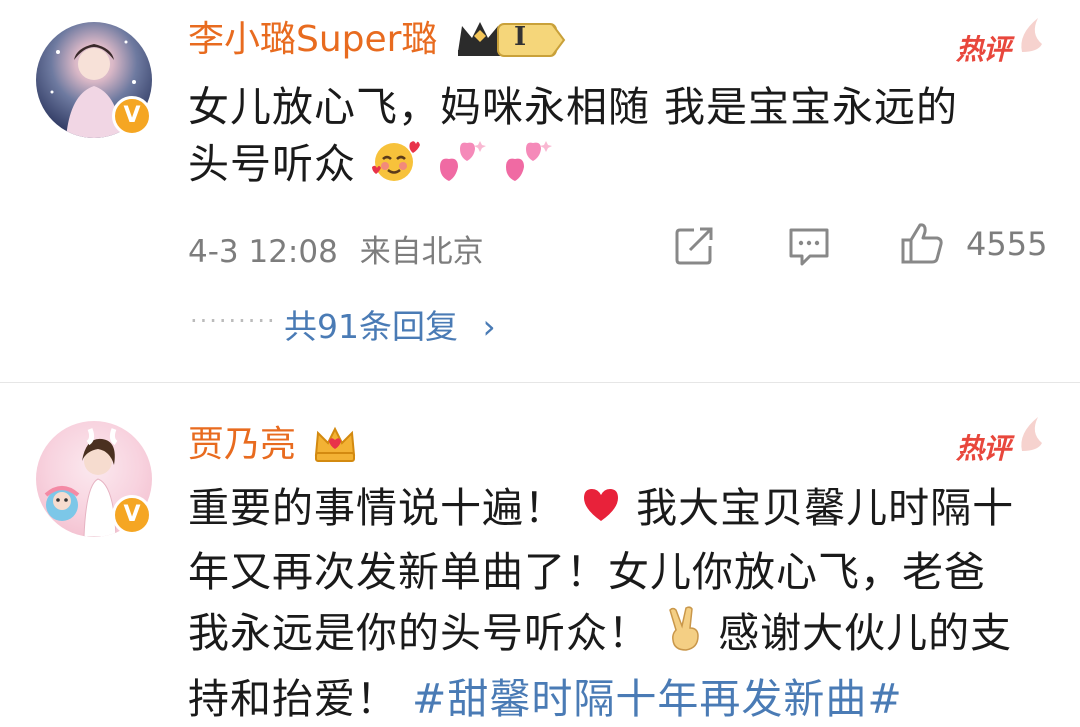 The width and height of the screenshot is (1080, 727). What do you see at coordinates (922, 243) in the screenshot?
I see `like-icon` at bounding box center [922, 243].